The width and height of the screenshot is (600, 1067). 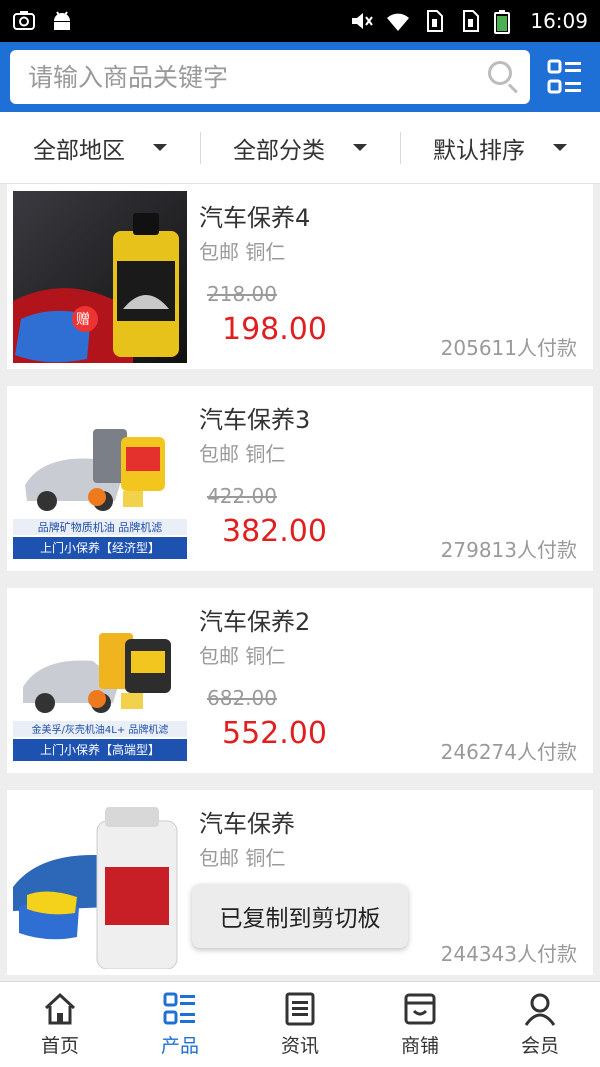 What do you see at coordinates (559, 21) in the screenshot?
I see `status-time: 16:09` at bounding box center [559, 21].